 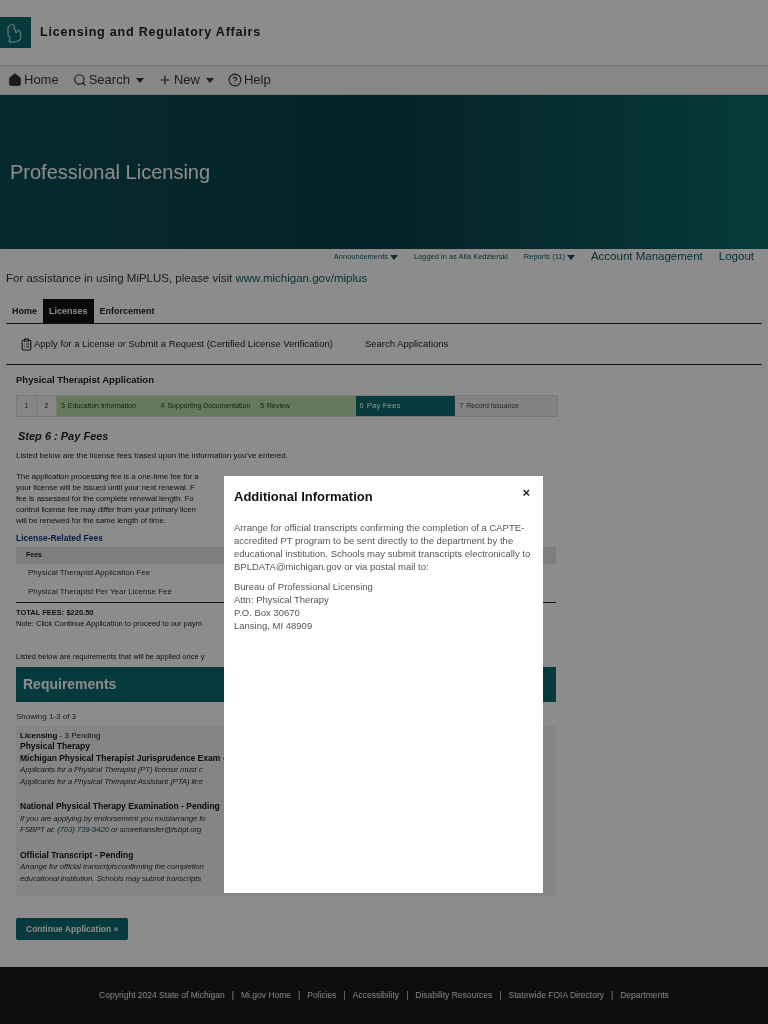 What do you see at coordinates (282, 599) in the screenshot?
I see `address-line: Attn: Physical Therapy` at bounding box center [282, 599].